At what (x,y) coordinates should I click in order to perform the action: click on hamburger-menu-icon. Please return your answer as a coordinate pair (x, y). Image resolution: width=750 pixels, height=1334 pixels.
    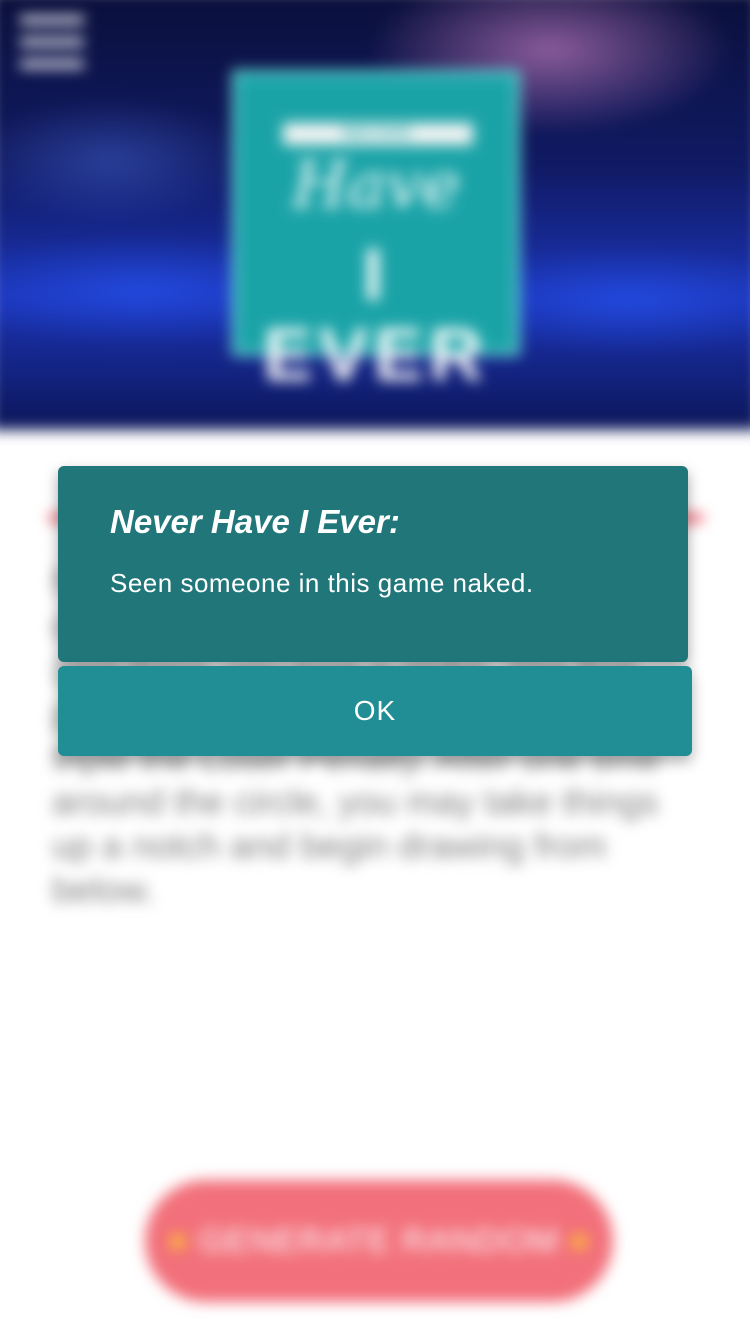
    Looking at the image, I should click on (52, 42).